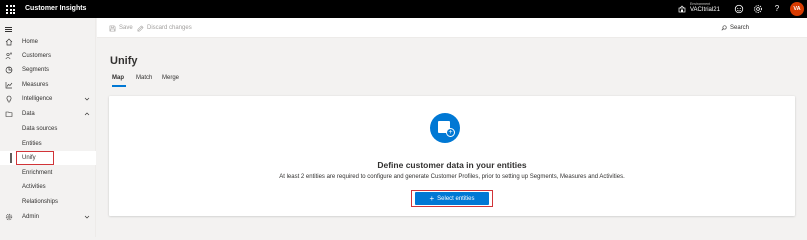  What do you see at coordinates (432, 198) in the screenshot?
I see `plus-icon: +` at bounding box center [432, 198].